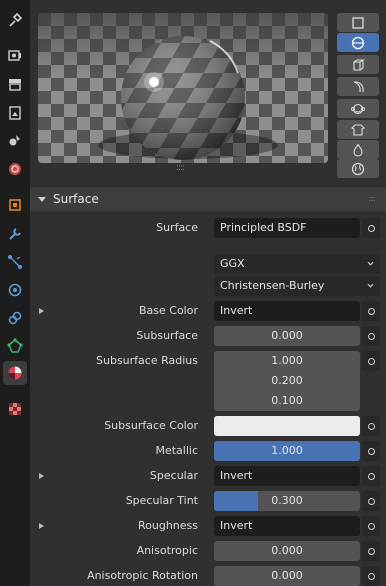  Describe the element at coordinates (371, 451) in the screenshot. I see `metallic-link-button` at that location.